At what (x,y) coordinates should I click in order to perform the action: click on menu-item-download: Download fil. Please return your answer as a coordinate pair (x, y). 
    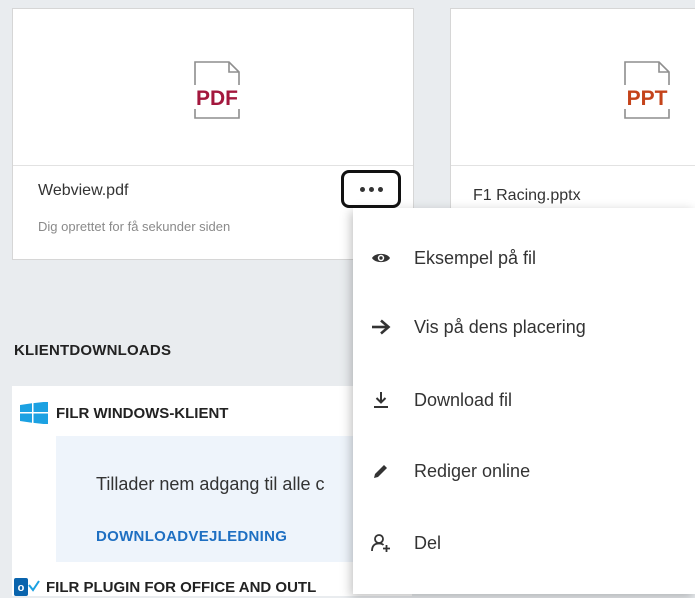
    Looking at the image, I should click on (524, 400).